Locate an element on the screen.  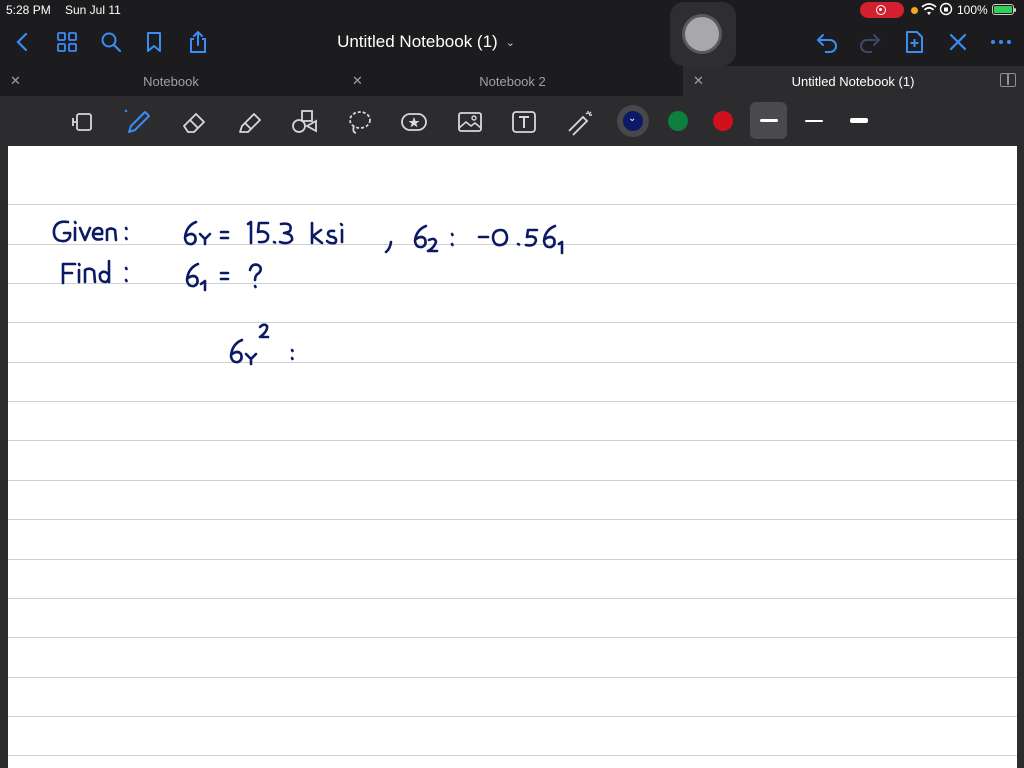
color-swatch-green is located at coordinates (678, 121).